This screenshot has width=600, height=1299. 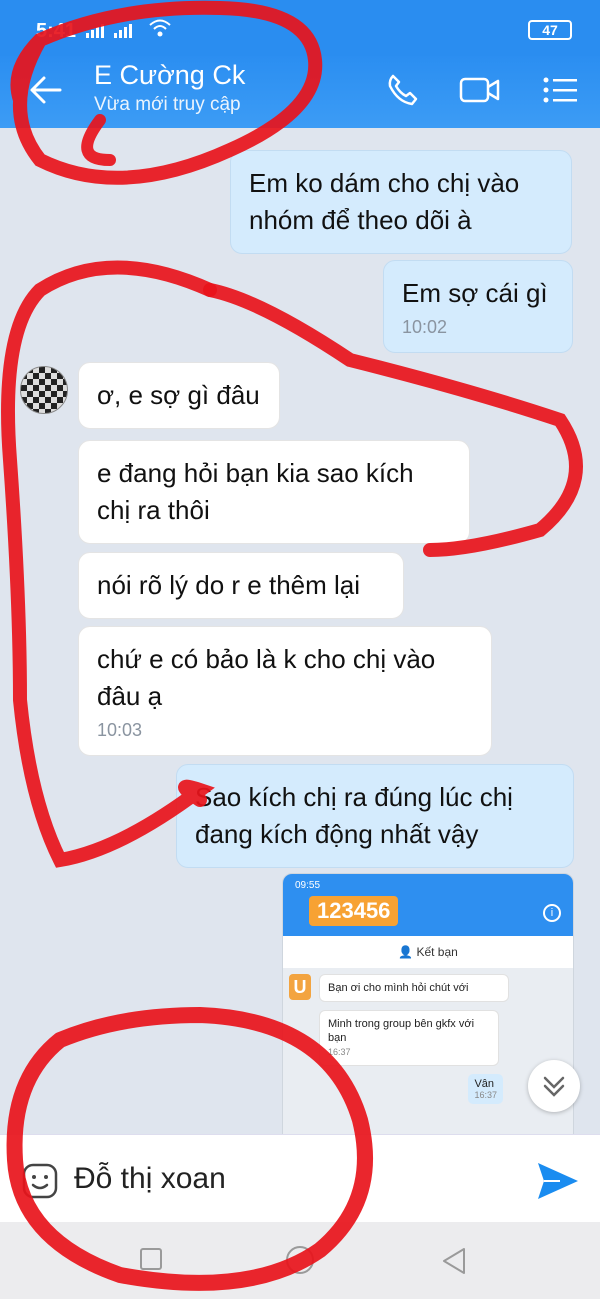 What do you see at coordinates (300, 28) in the screenshot?
I see `status-bar: 5:41 47` at bounding box center [300, 28].